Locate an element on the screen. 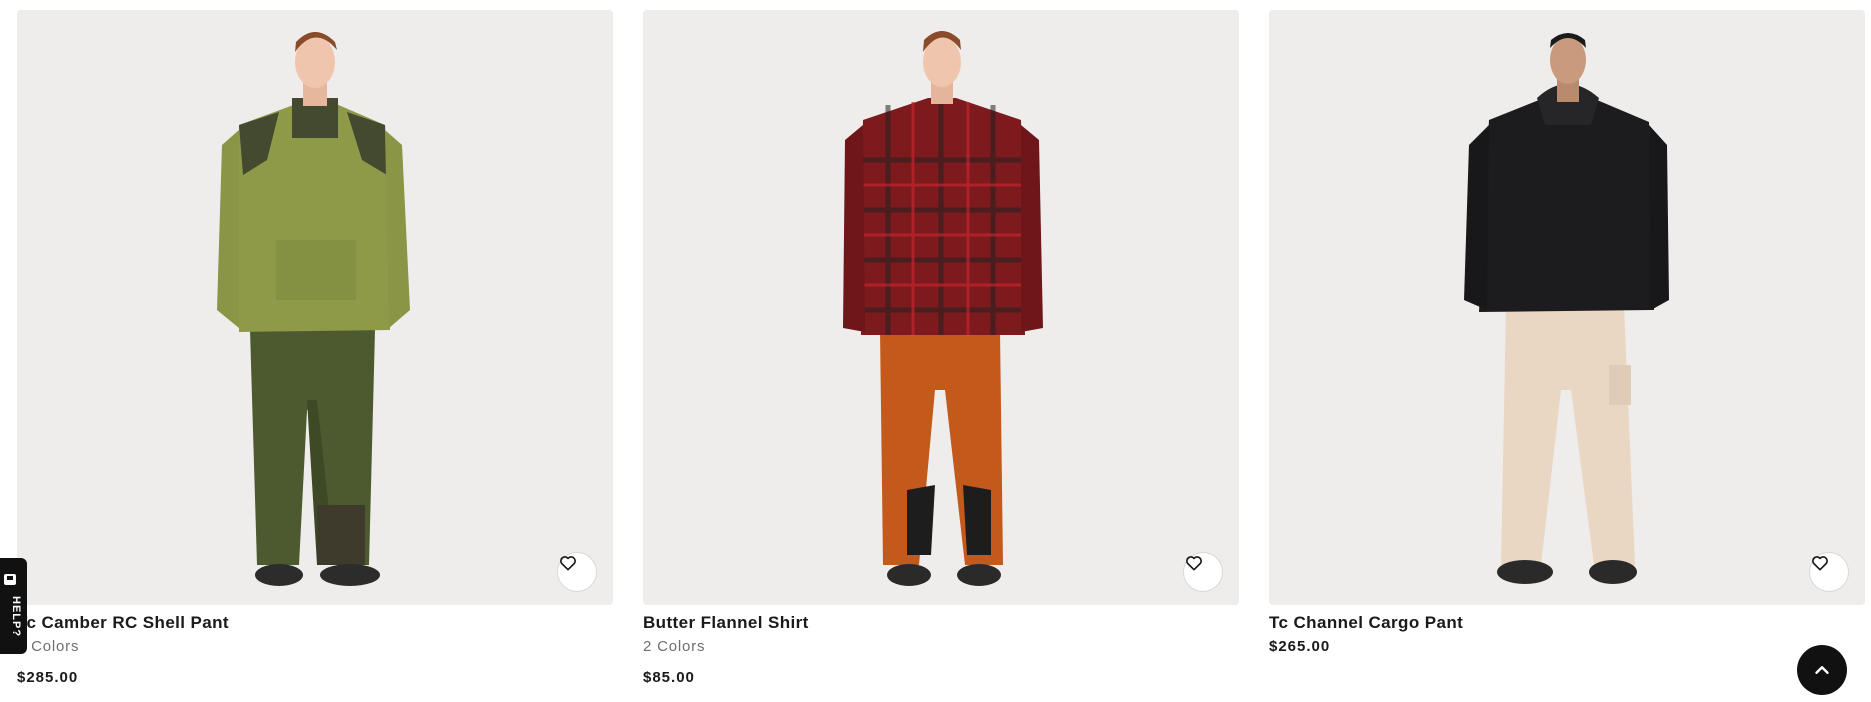 This screenshot has width=1871, height=702. product-price: $85.00 is located at coordinates (669, 677).